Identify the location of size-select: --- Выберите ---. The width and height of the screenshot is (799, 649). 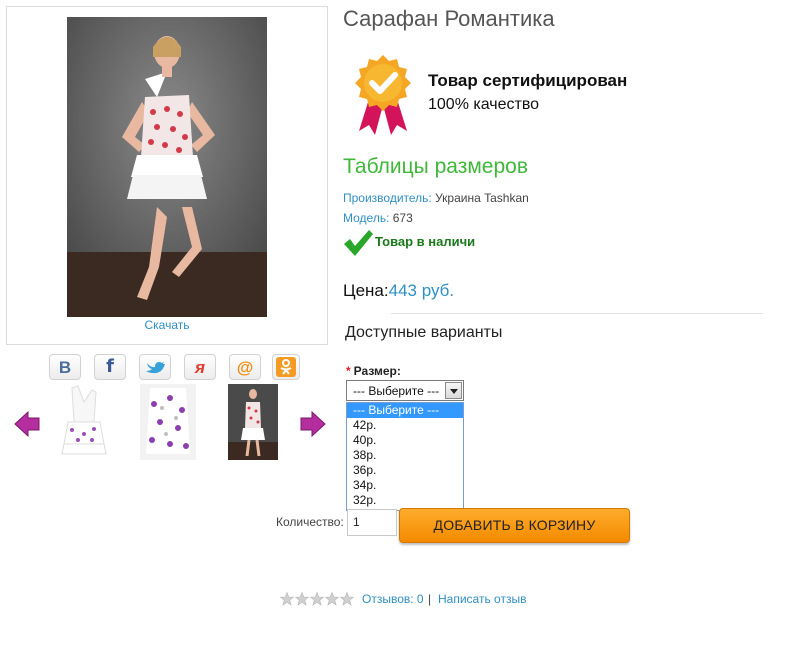
(405, 390).